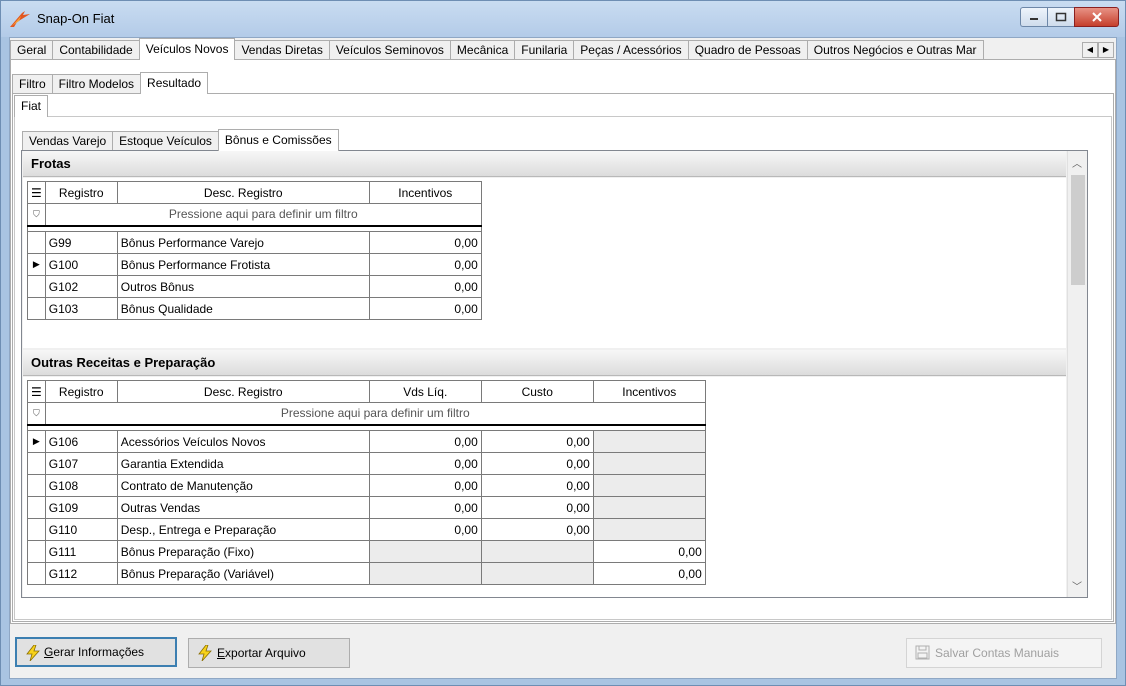 The image size is (1126, 686). I want to click on cell-registro: G102, so click(81, 286).